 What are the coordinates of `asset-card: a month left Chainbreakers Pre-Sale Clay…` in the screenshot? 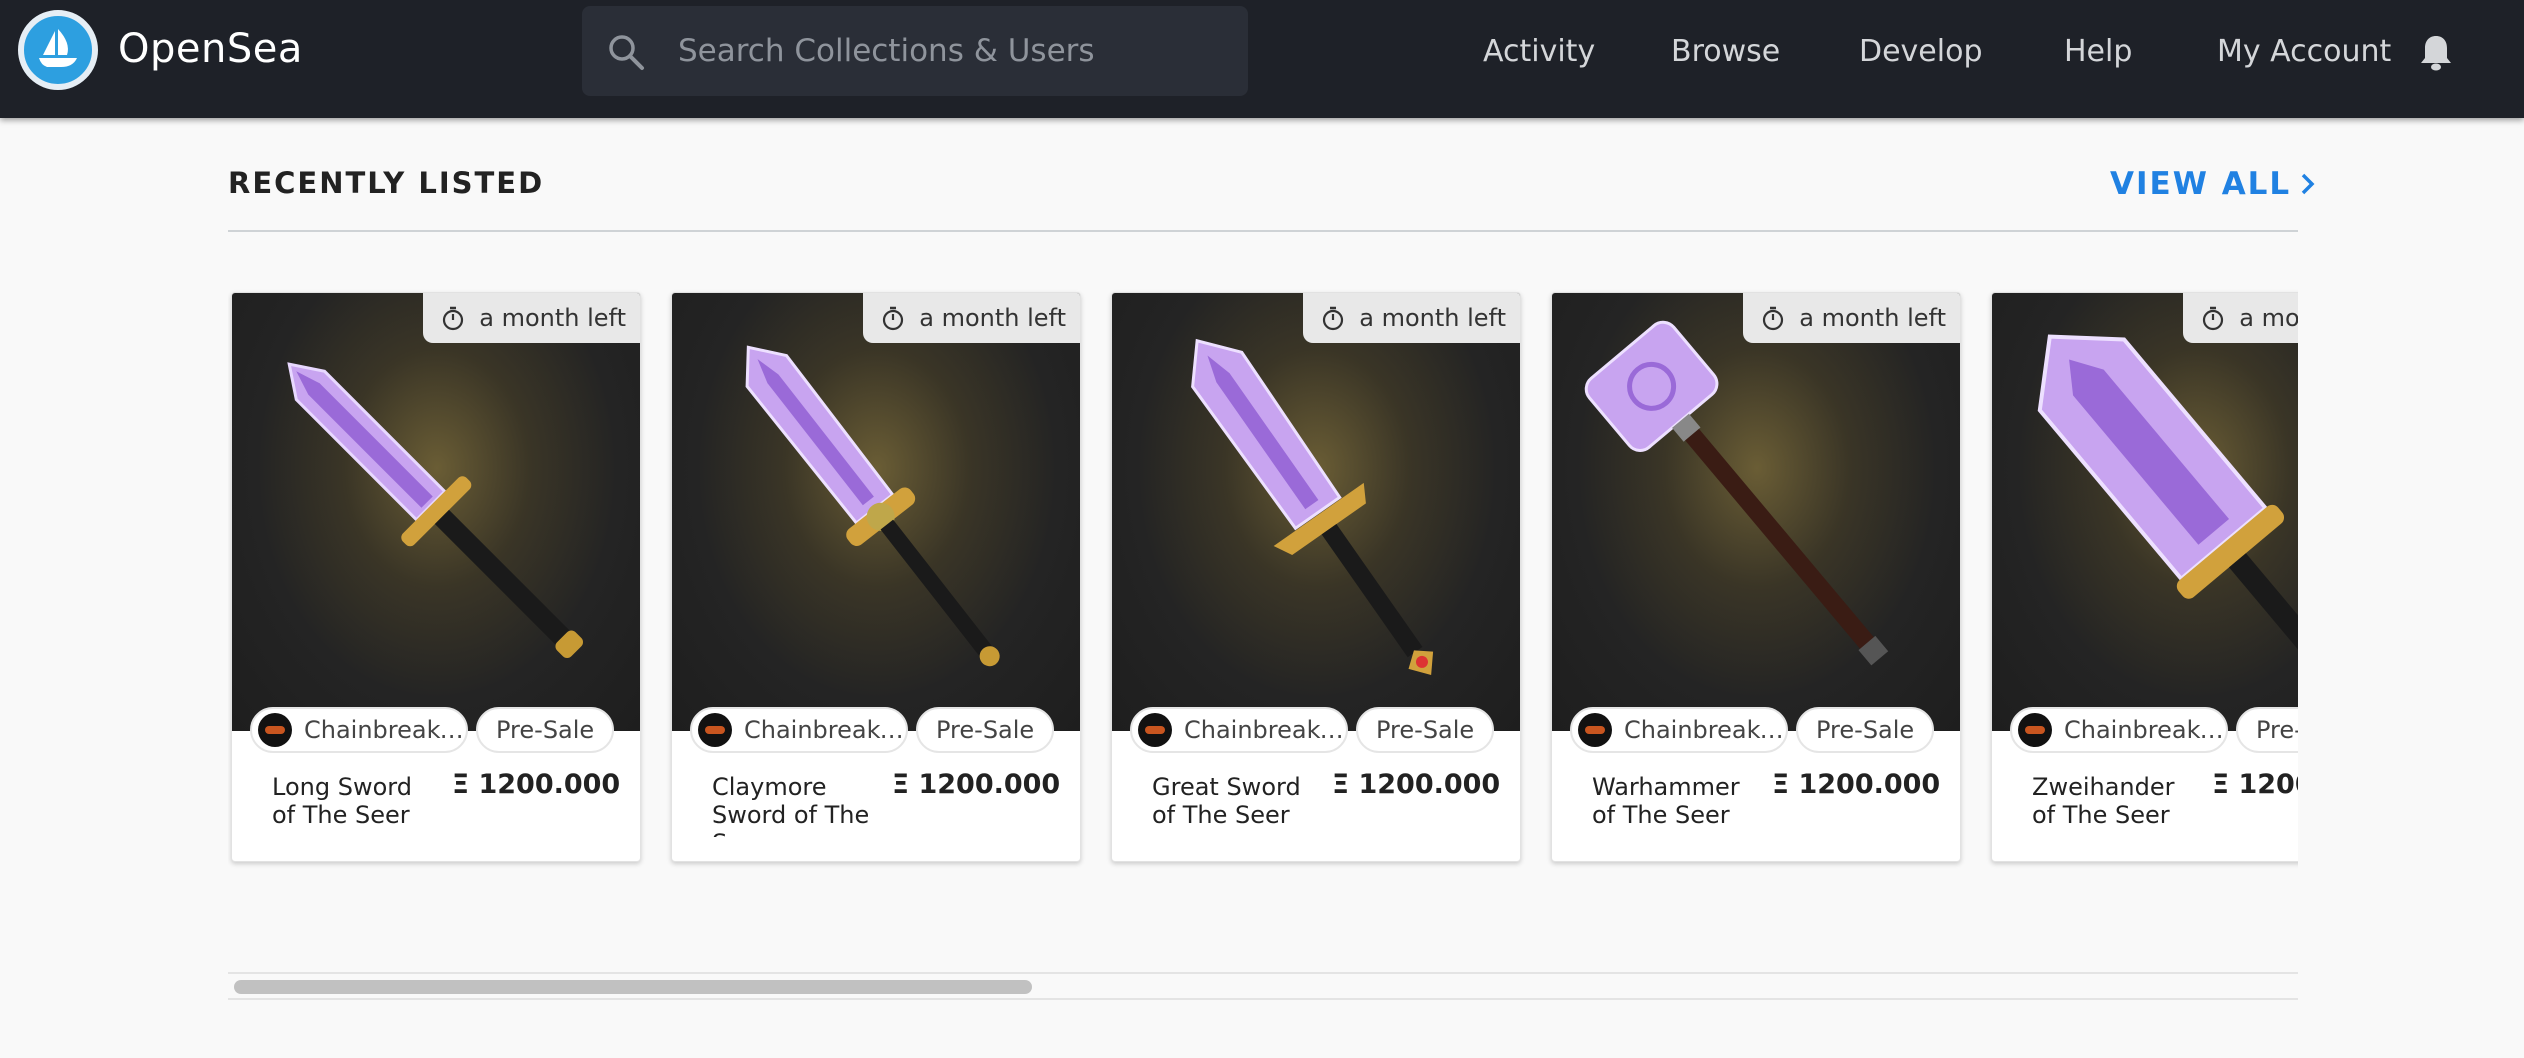 It's located at (876, 577).